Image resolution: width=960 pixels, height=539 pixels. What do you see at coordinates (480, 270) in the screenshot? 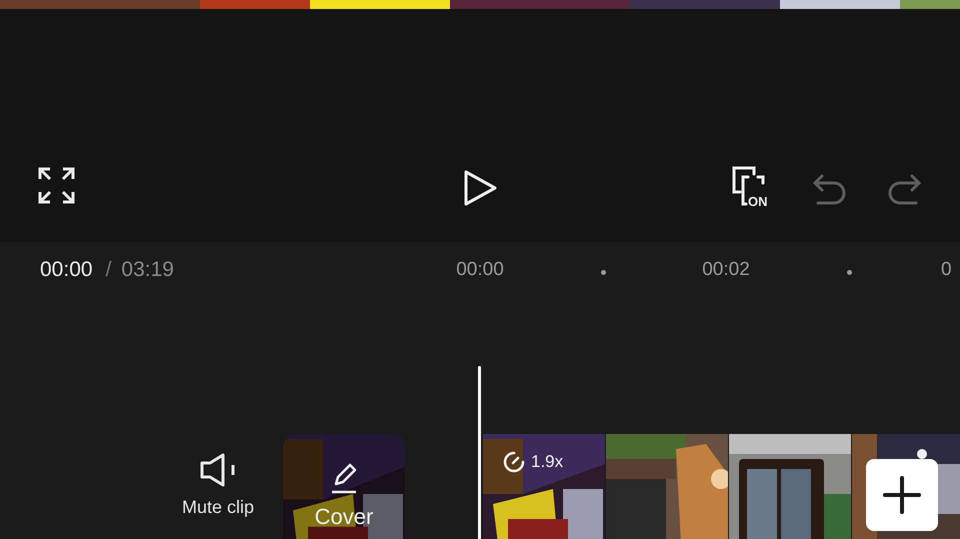
I see `ruler-label: 00:00` at bounding box center [480, 270].